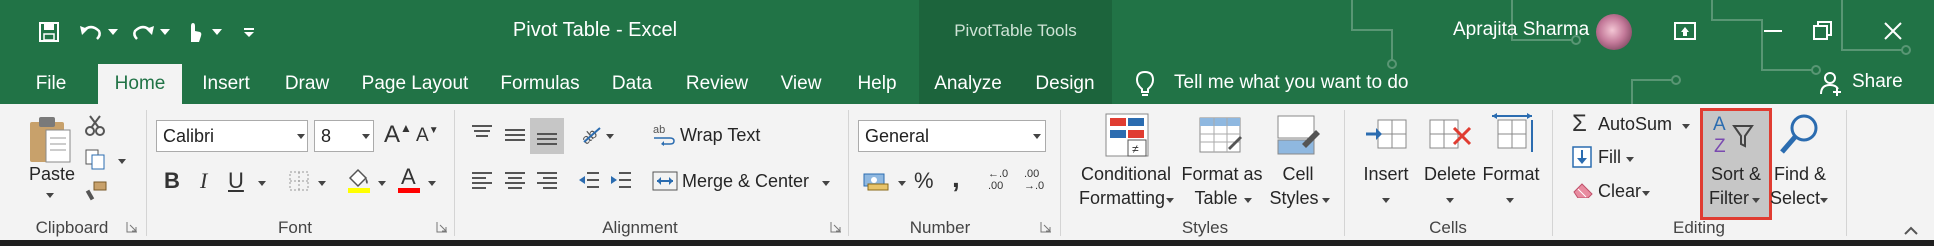  Describe the element at coordinates (226, 84) in the screenshot. I see `tab-insert: Insert` at that location.